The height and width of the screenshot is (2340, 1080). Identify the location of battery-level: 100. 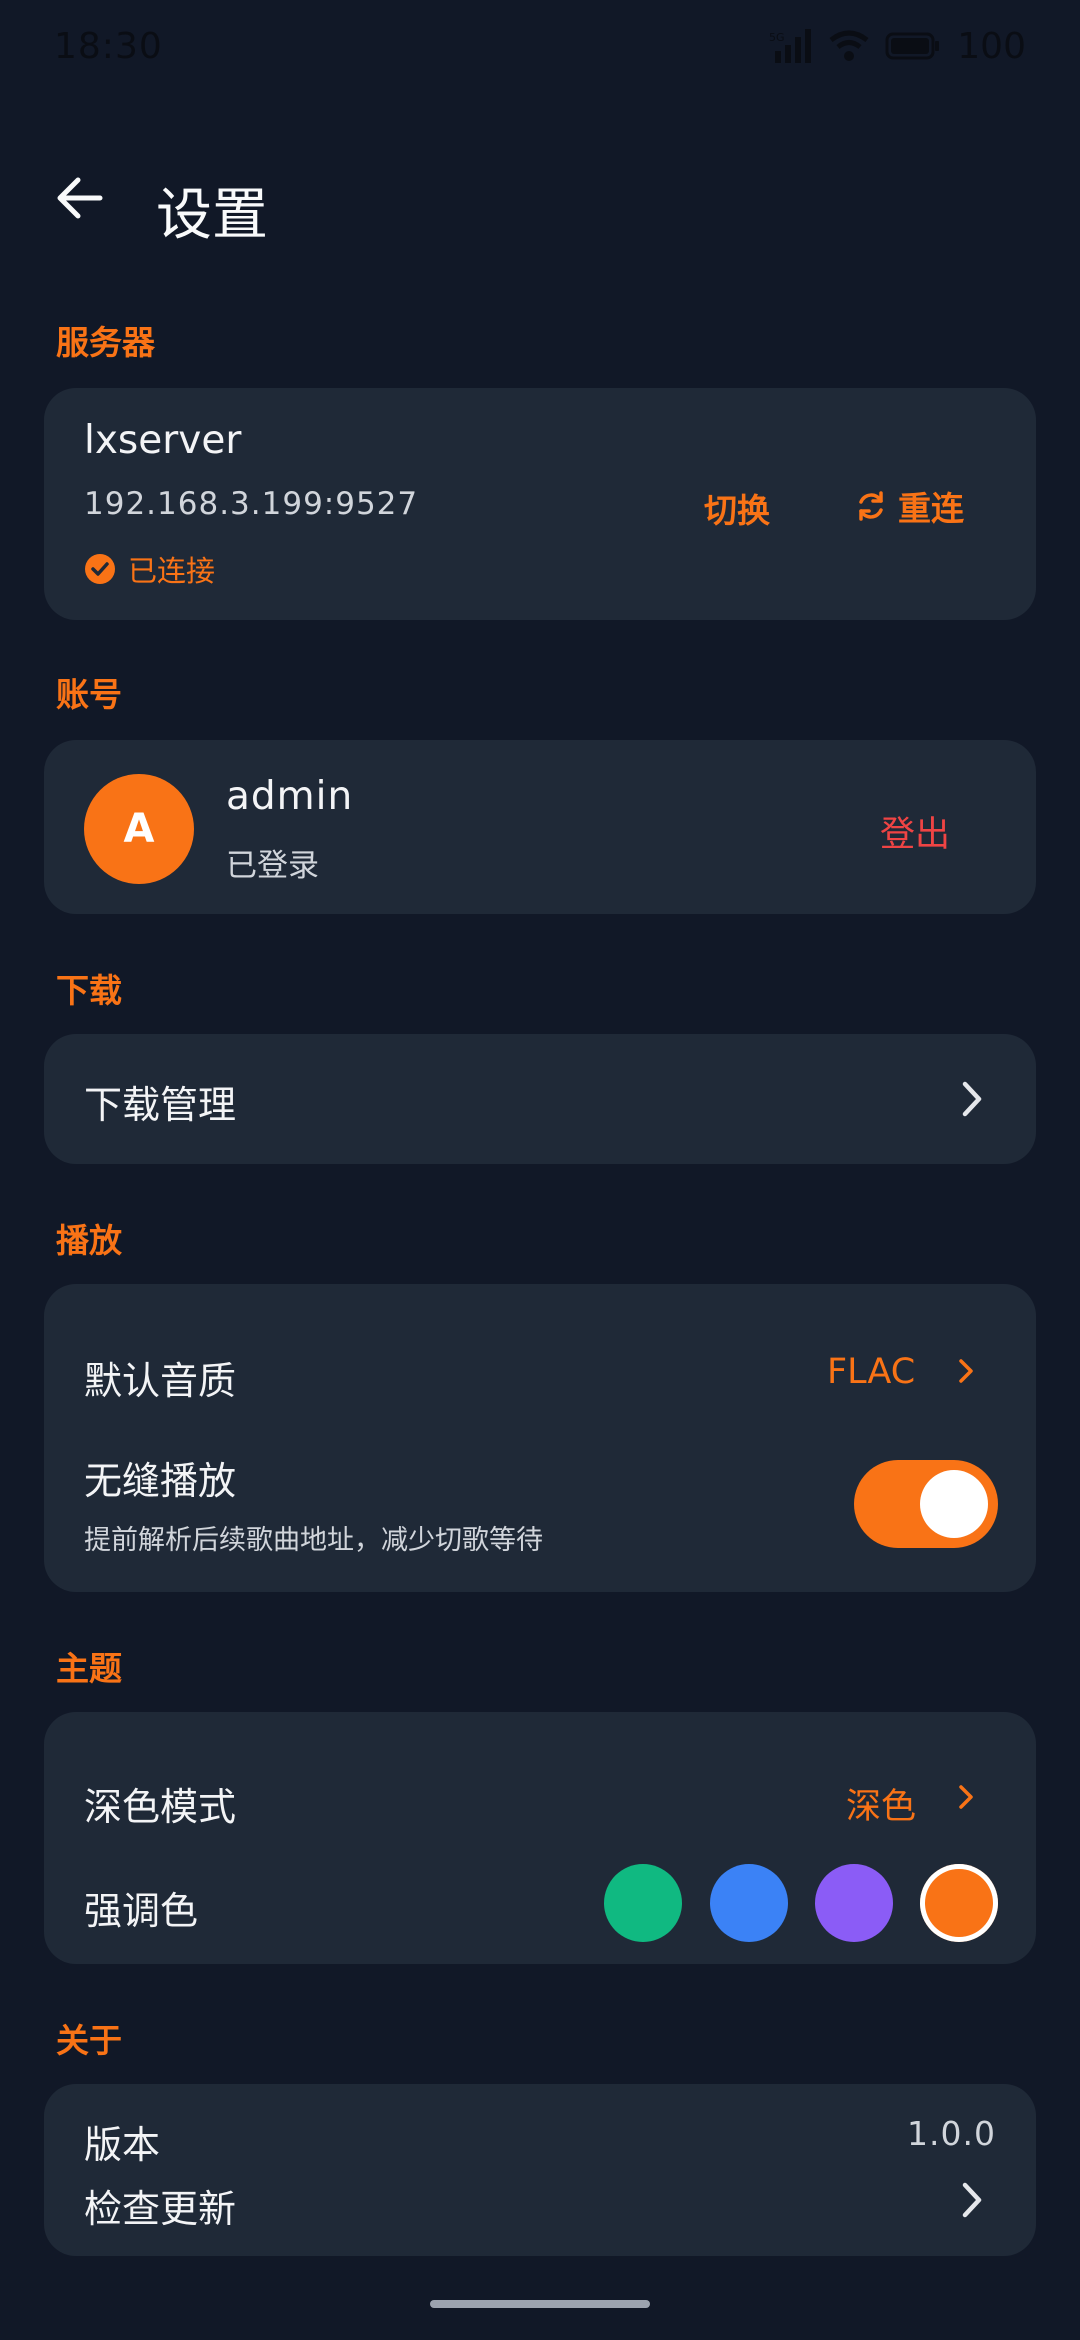
(991, 46).